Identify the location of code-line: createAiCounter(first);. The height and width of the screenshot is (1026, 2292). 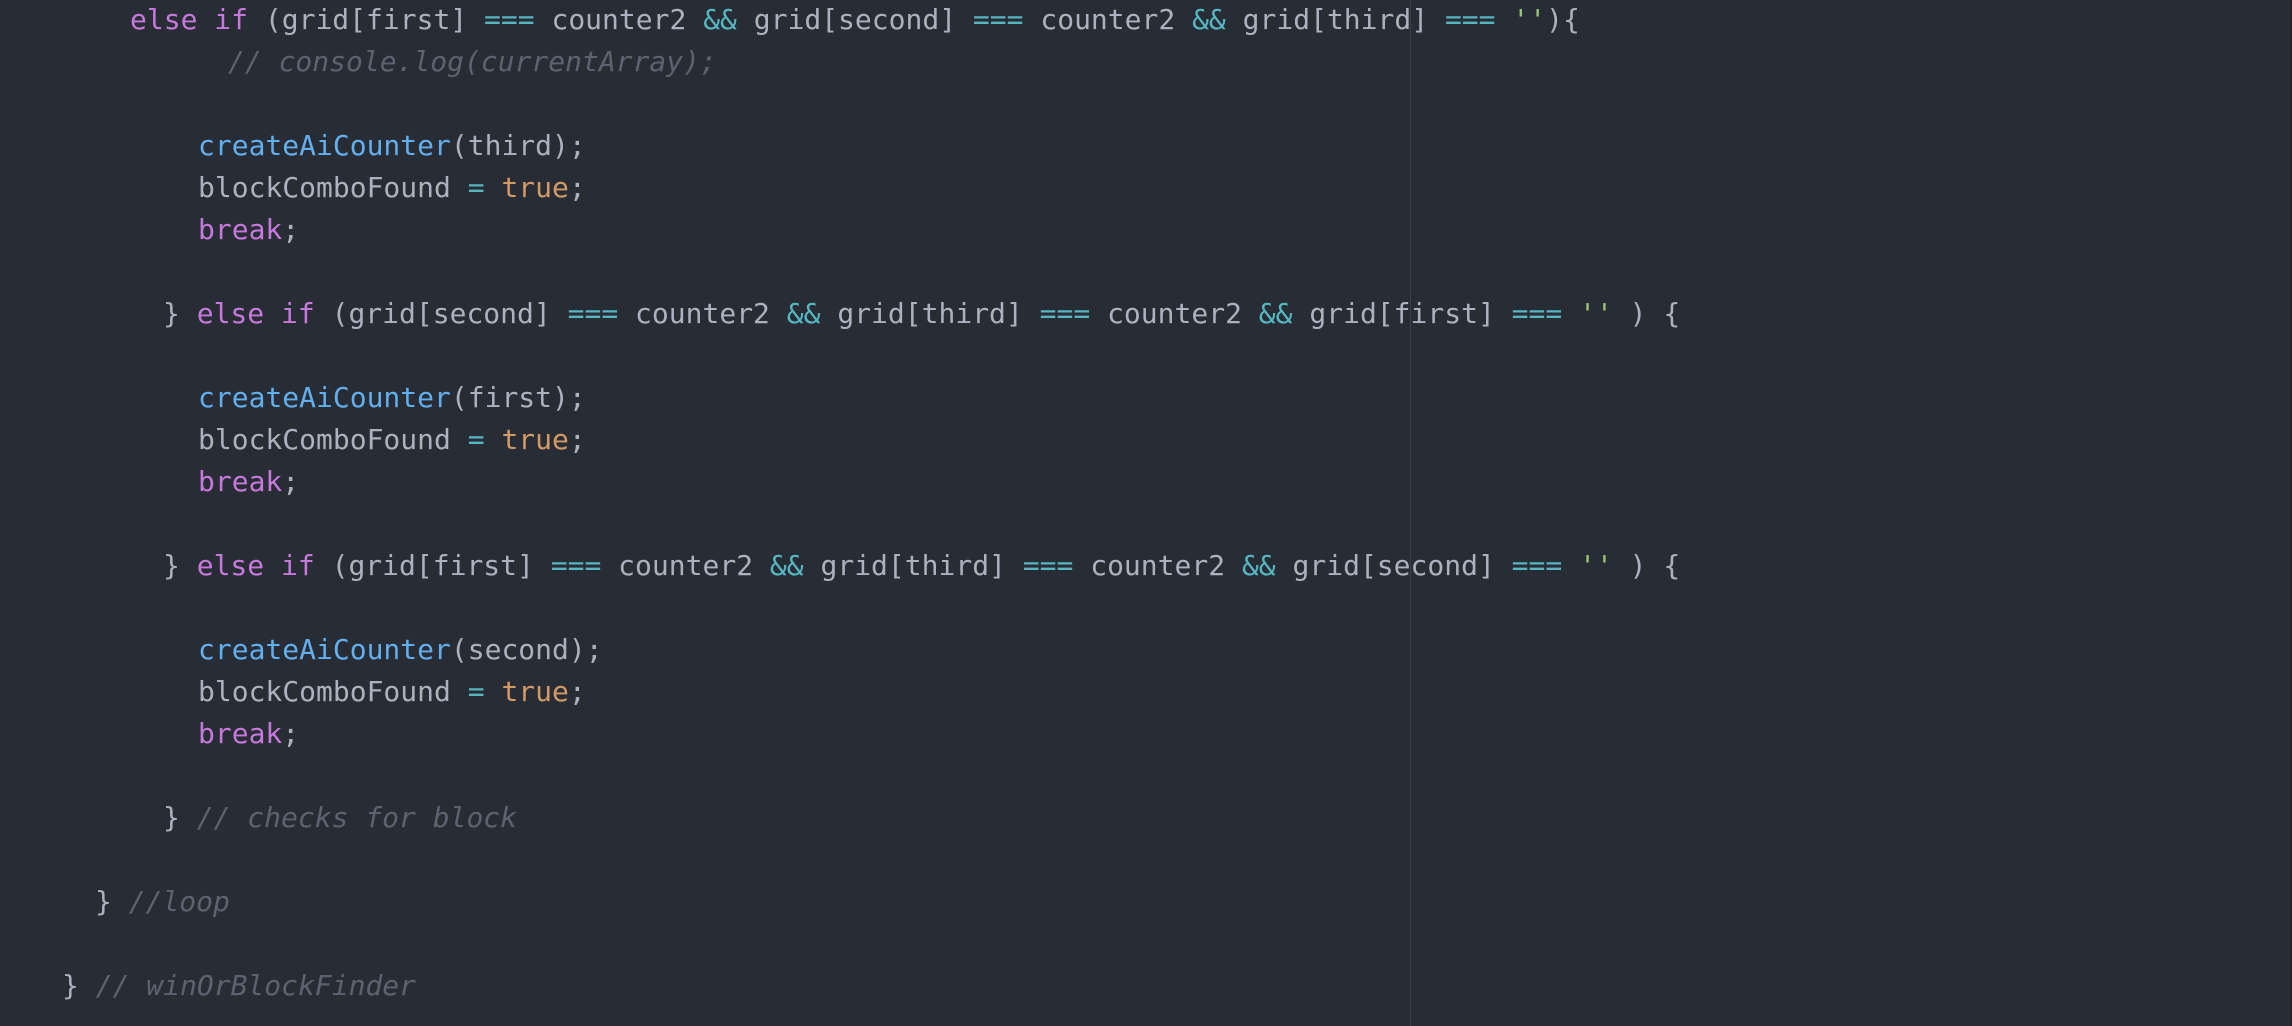
(392, 398).